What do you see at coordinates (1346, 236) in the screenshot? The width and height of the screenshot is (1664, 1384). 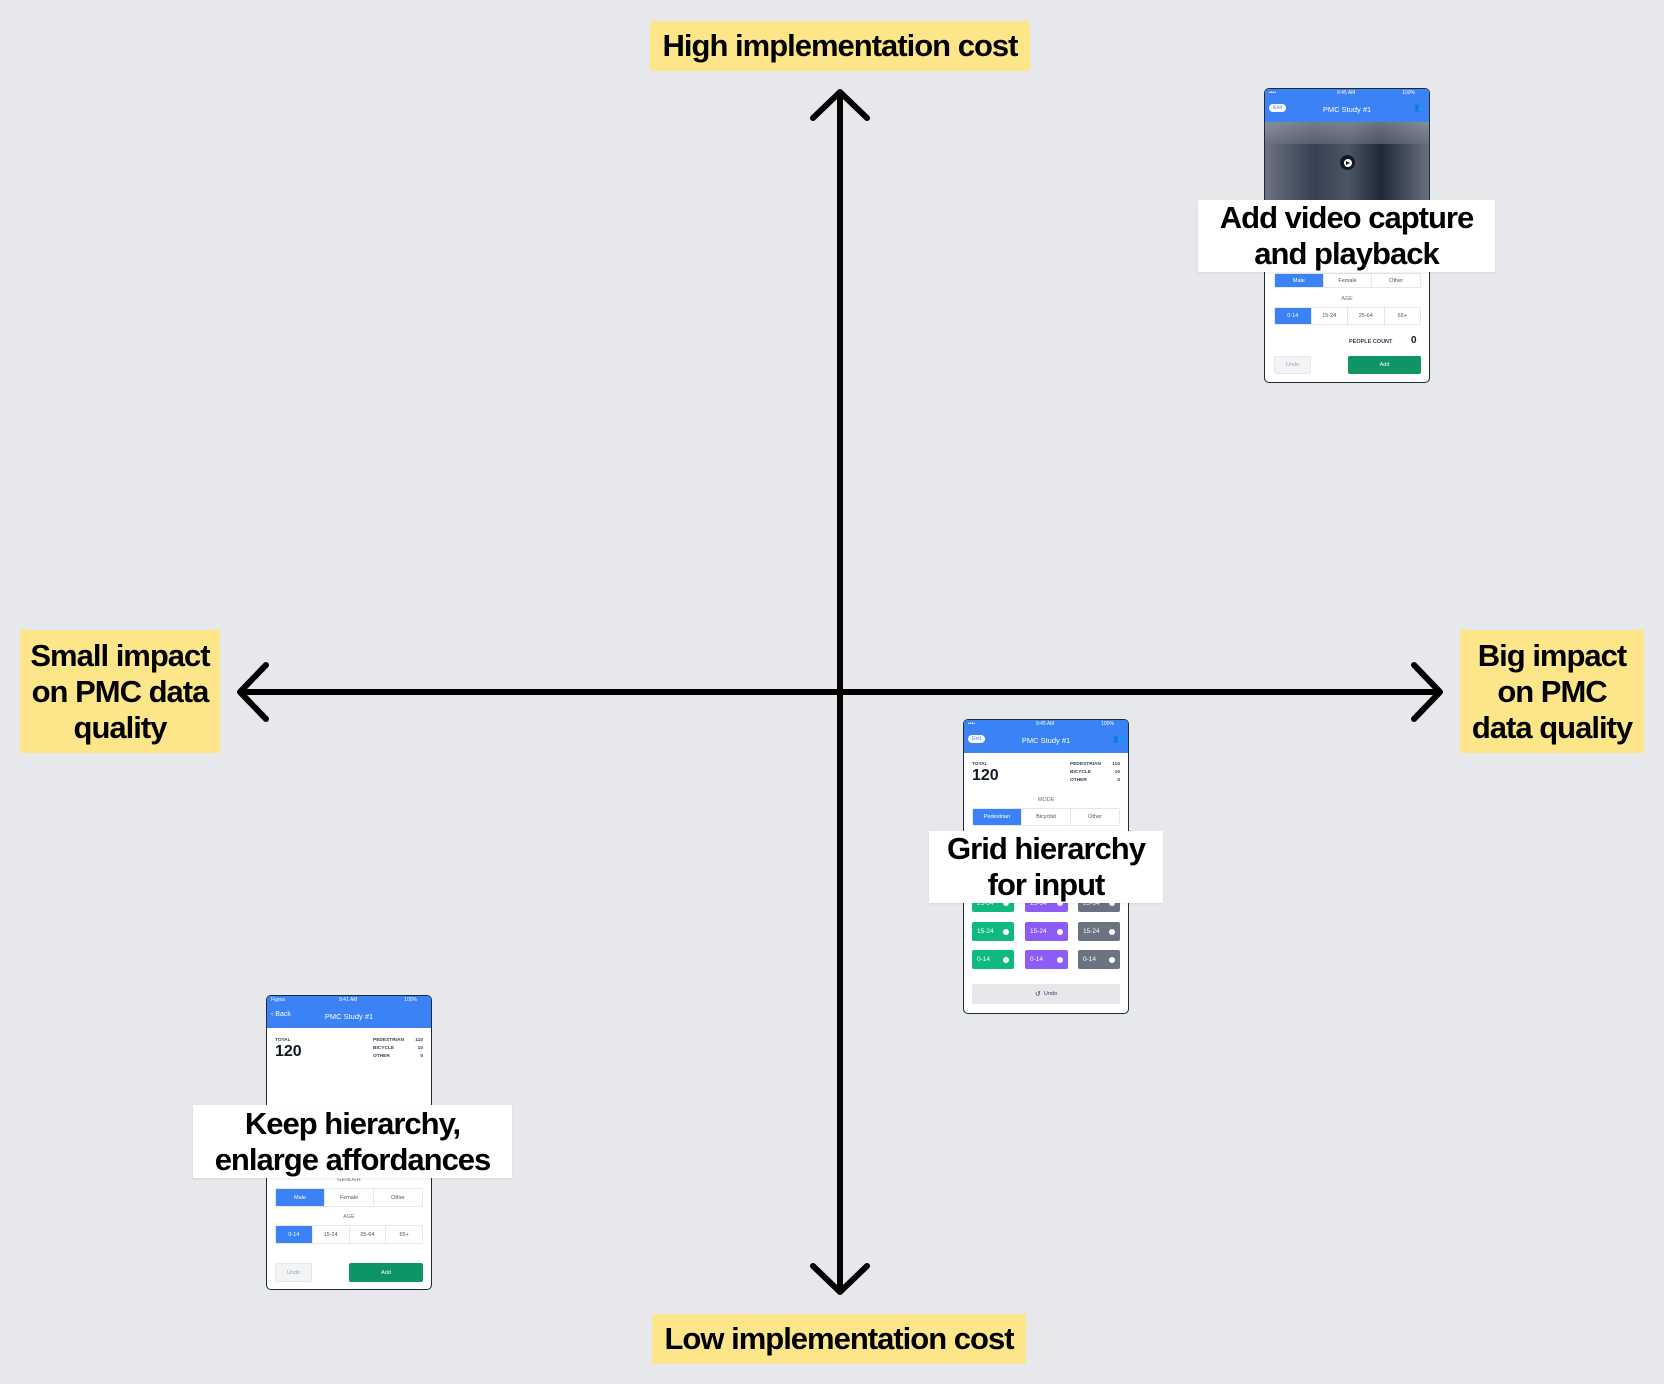 I see `idea-label-video: Add video capture and playback` at bounding box center [1346, 236].